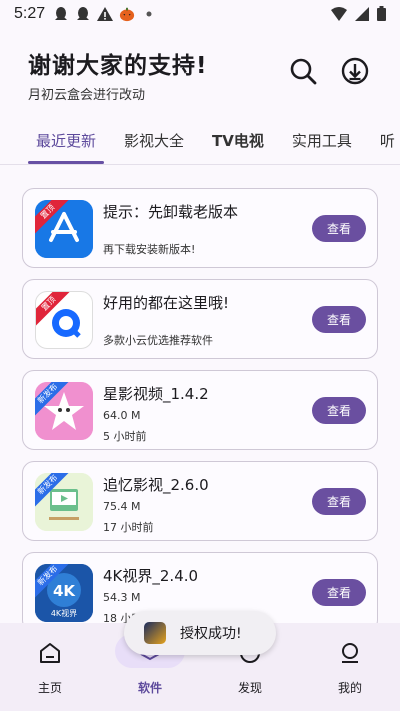  Describe the element at coordinates (149, 688) in the screenshot. I see `nav-label: 软件` at that location.